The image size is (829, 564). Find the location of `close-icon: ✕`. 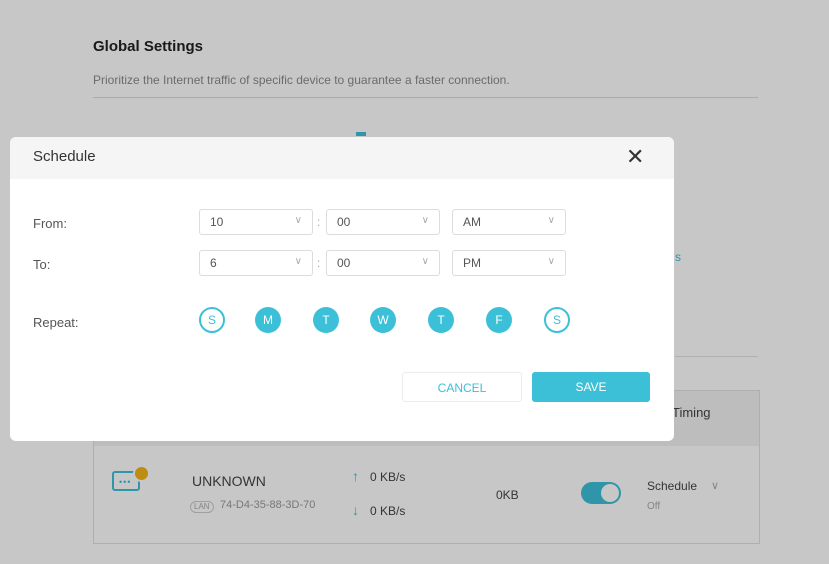

close-icon: ✕ is located at coordinates (635, 157).